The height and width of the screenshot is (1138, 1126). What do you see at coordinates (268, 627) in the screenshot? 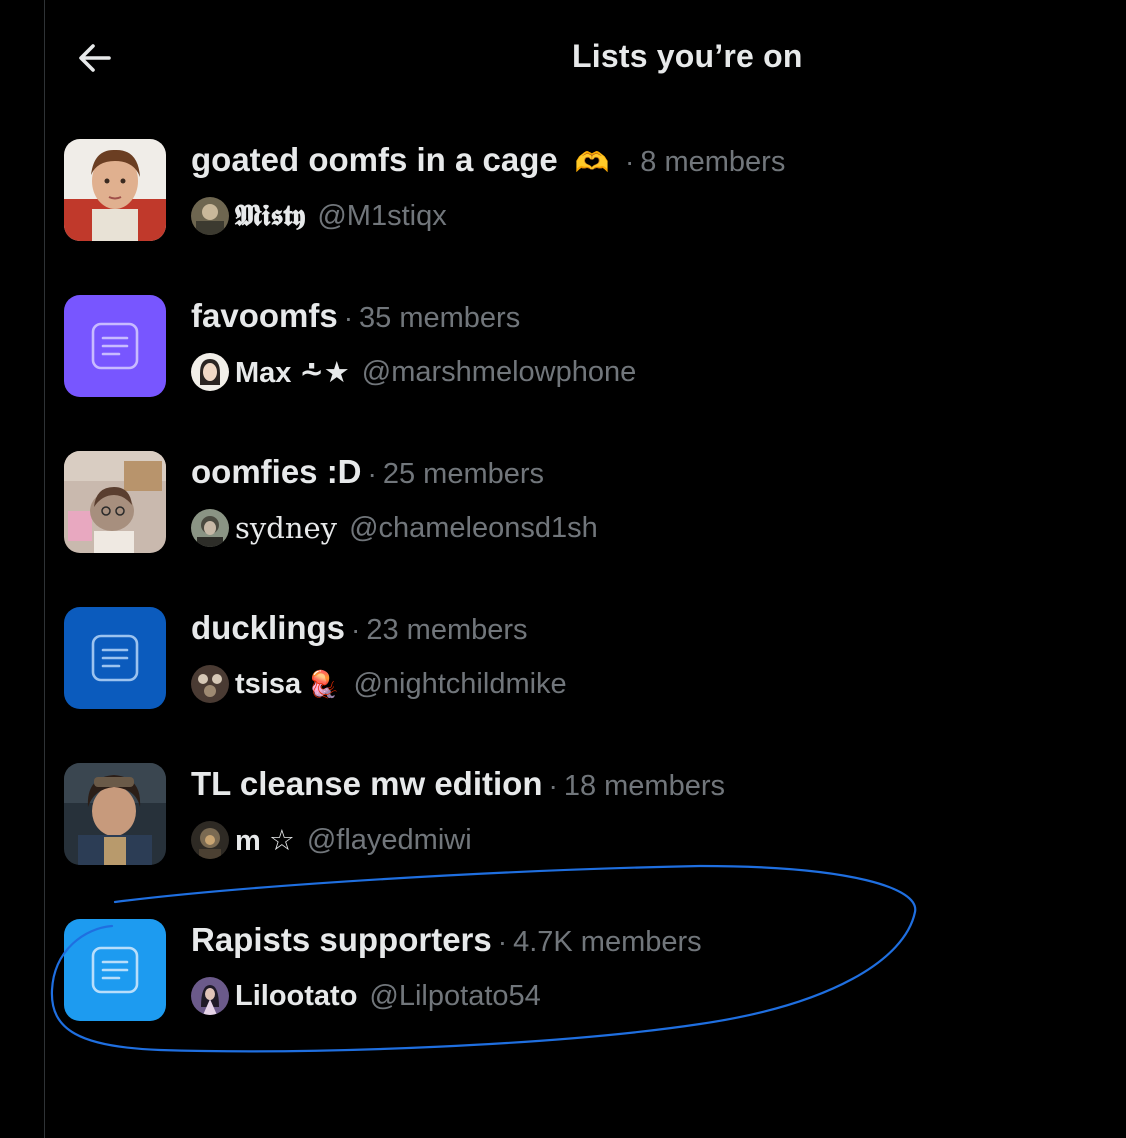
I see `list-name: ducklings` at bounding box center [268, 627].